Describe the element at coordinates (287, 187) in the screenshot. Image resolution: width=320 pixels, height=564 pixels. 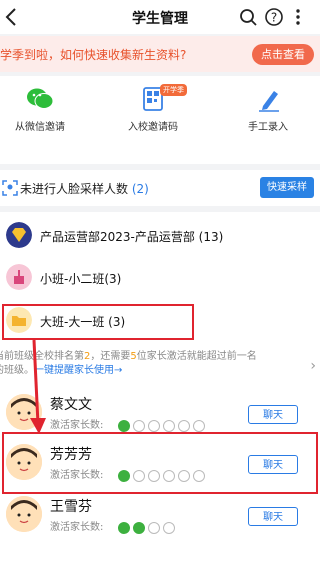
I see `quick-sampling-button: 快速采样` at that location.